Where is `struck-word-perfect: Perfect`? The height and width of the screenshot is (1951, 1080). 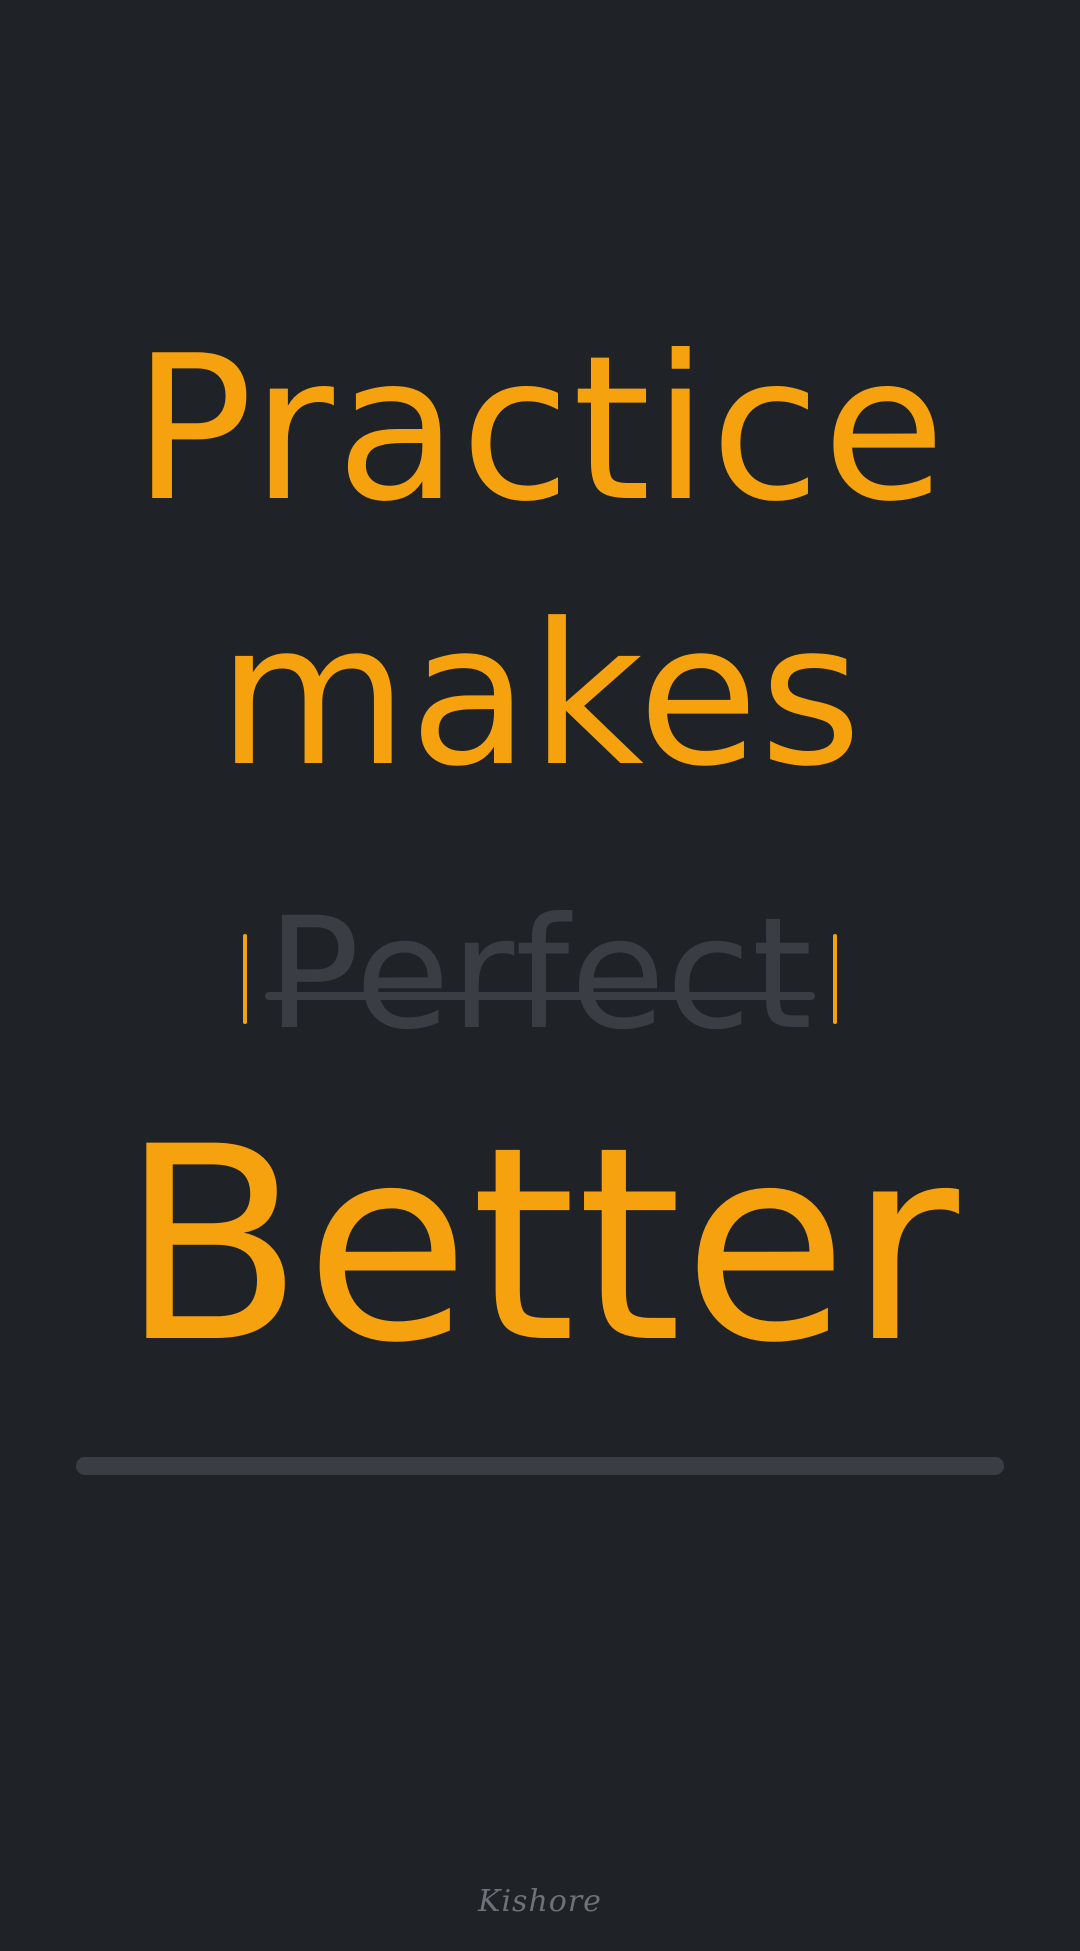
struck-word-perfect: Perfect is located at coordinates (540, 974).